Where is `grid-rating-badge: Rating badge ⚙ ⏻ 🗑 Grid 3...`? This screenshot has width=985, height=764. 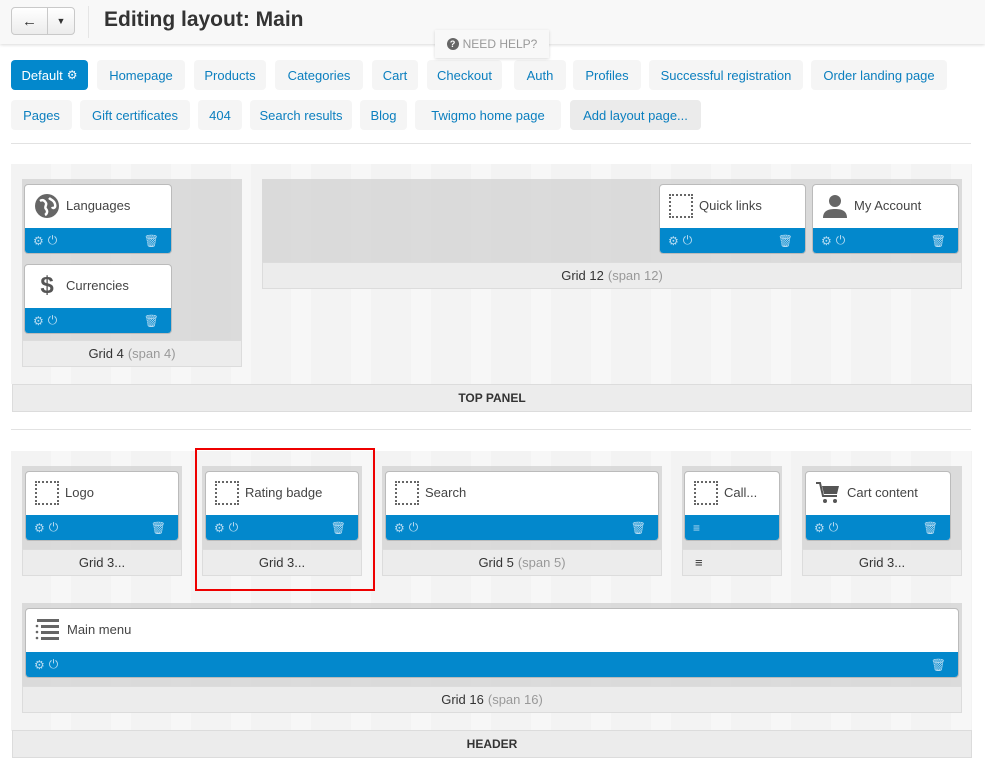
grid-rating-badge: Rating badge ⚙ ⏻ 🗑 Grid 3... is located at coordinates (282, 521).